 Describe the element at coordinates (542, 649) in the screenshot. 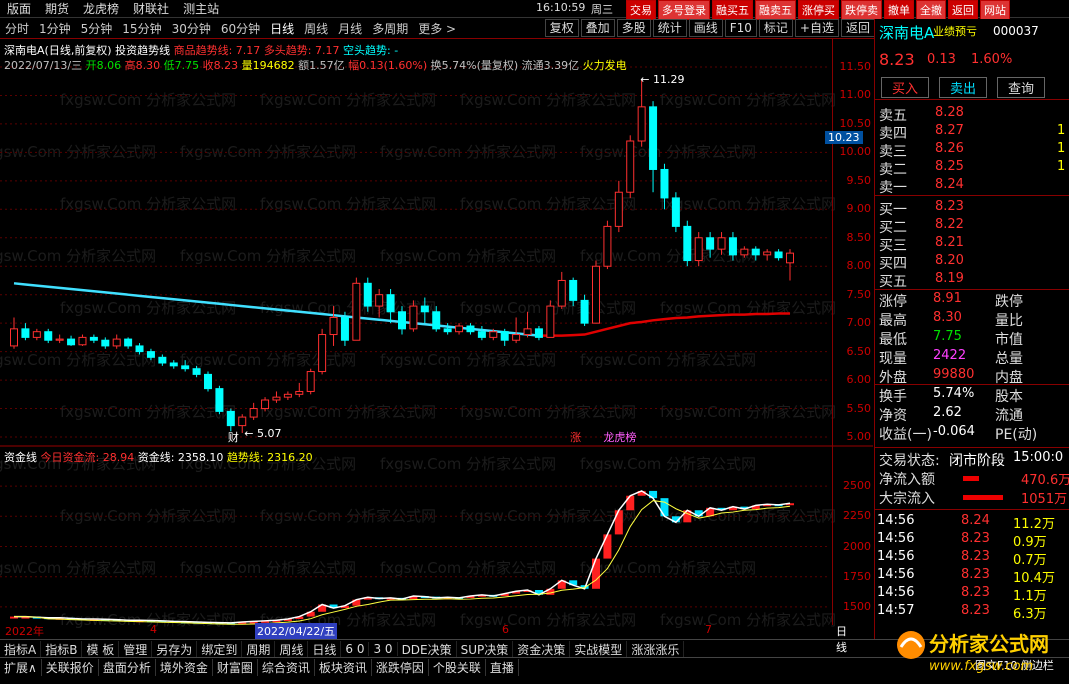

I see `indicator-tab-13: 资金决策` at that location.